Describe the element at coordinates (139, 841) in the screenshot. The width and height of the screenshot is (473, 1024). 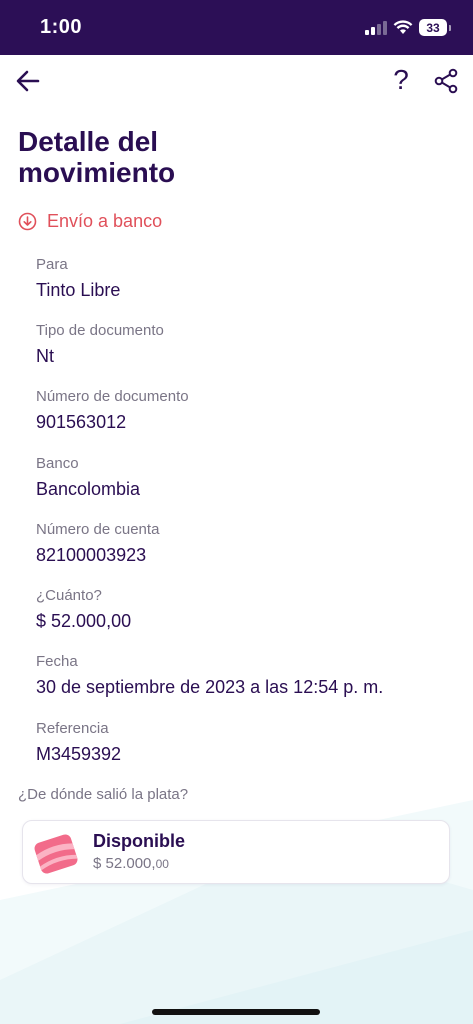
I see `pocket-name: Disponible` at that location.